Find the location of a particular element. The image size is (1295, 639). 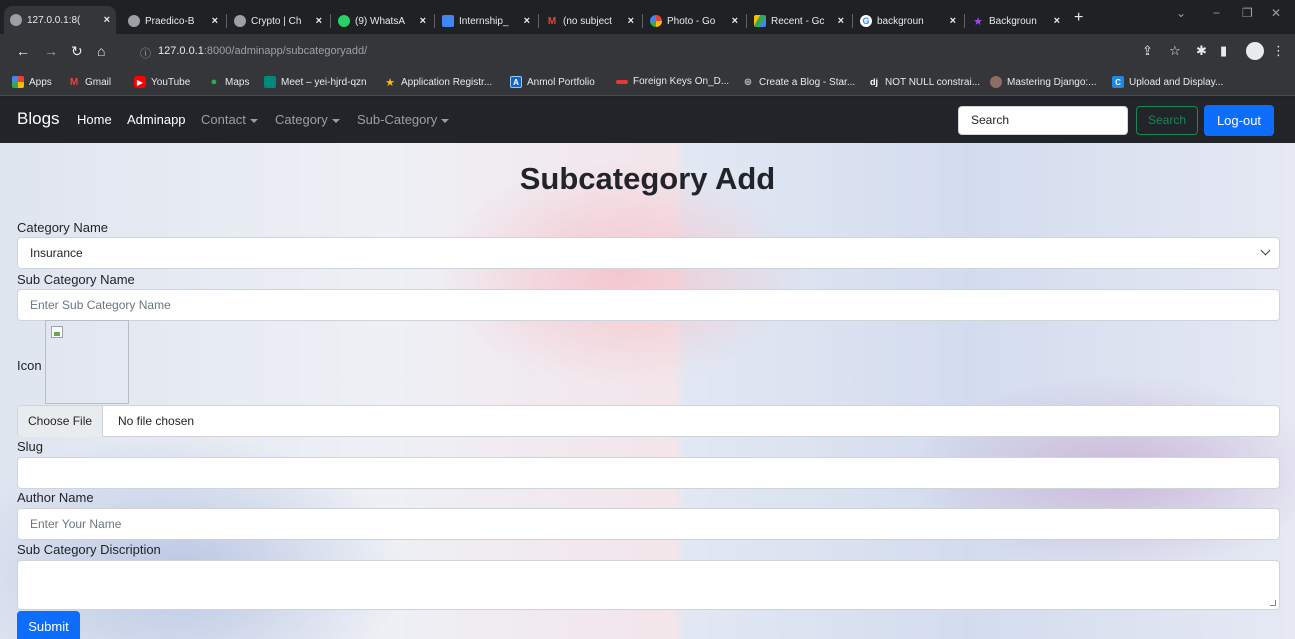

bookmark-maps: ● Maps is located at coordinates (229, 82).